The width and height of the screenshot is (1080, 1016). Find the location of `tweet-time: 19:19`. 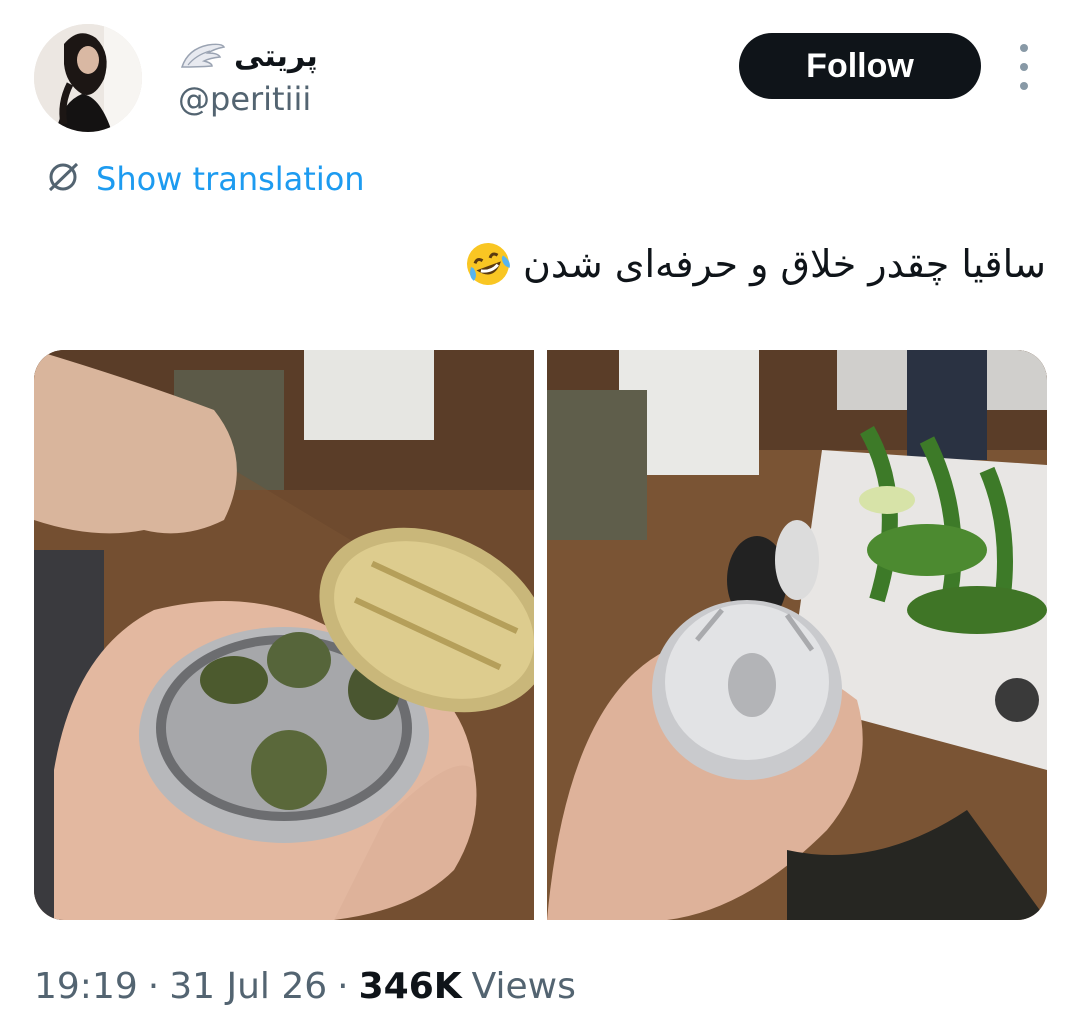

tweet-time: 19:19 is located at coordinates (86, 986).